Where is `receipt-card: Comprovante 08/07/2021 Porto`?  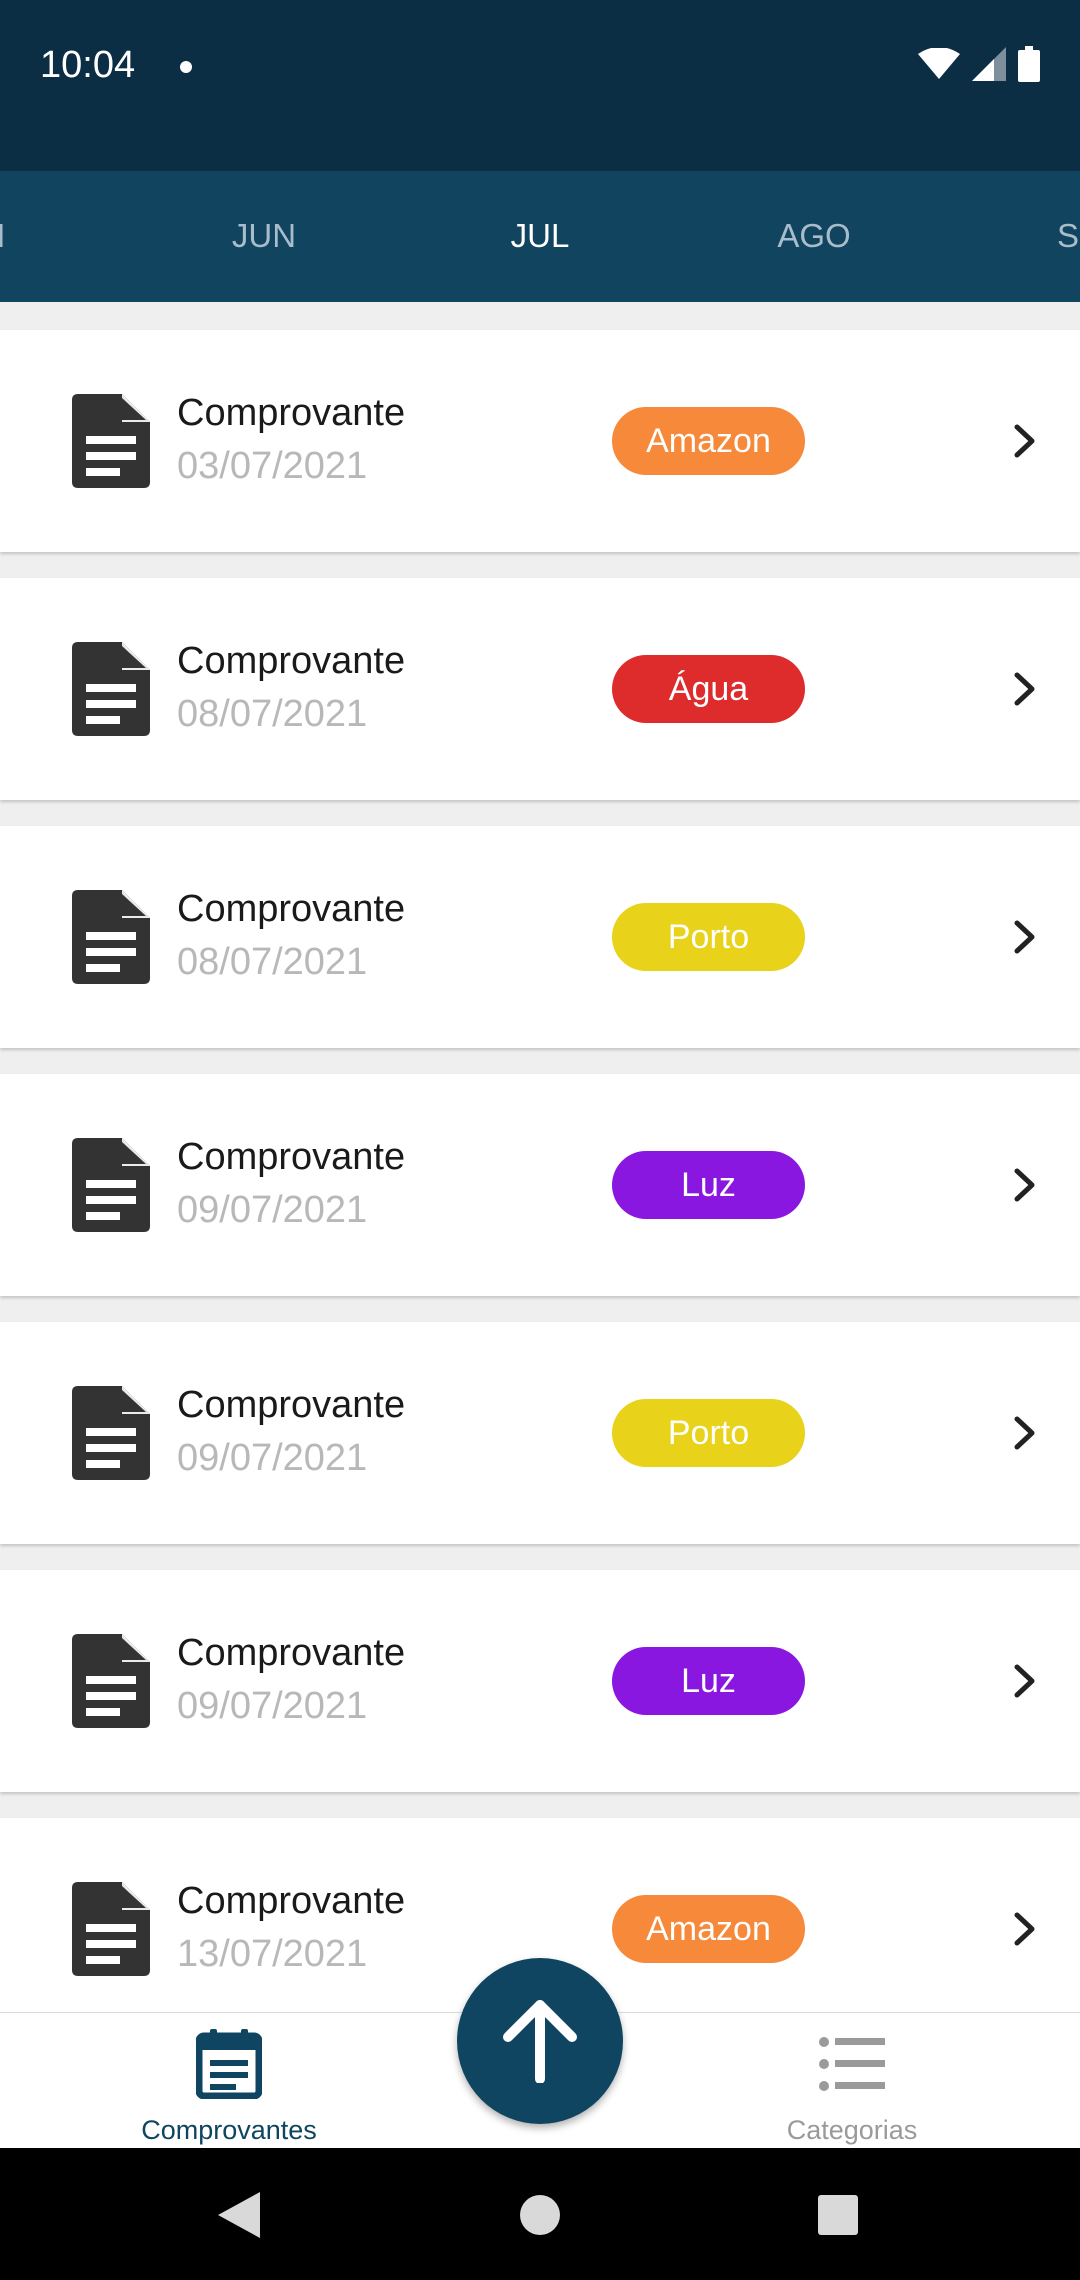
receipt-card: Comprovante 08/07/2021 Porto is located at coordinates (540, 937).